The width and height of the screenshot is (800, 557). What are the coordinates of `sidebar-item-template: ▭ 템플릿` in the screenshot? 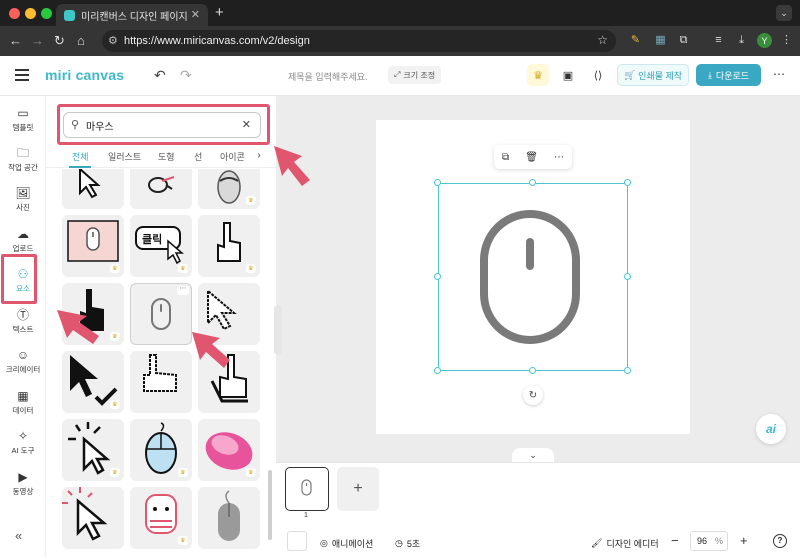 It's located at (23, 120).